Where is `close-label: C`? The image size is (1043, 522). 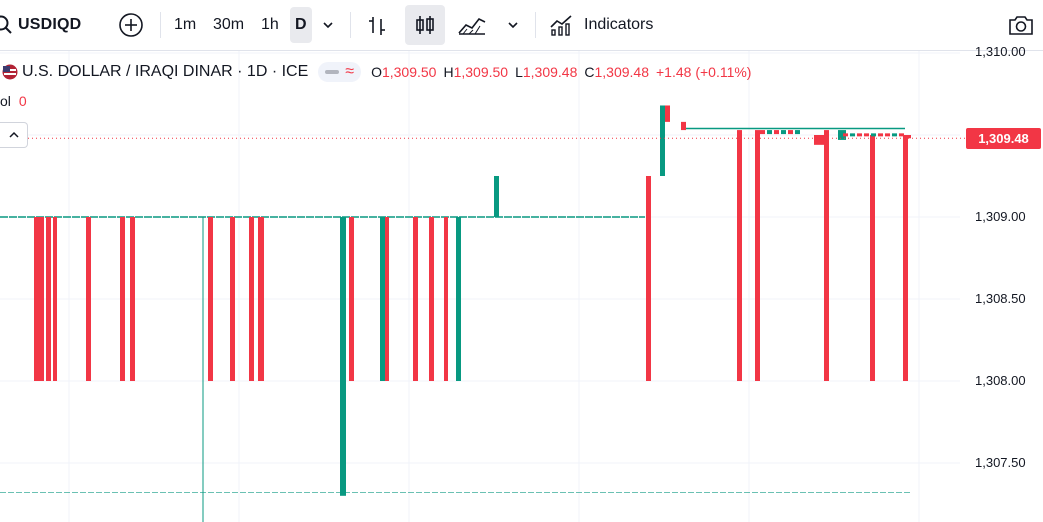 close-label: C is located at coordinates (589, 72).